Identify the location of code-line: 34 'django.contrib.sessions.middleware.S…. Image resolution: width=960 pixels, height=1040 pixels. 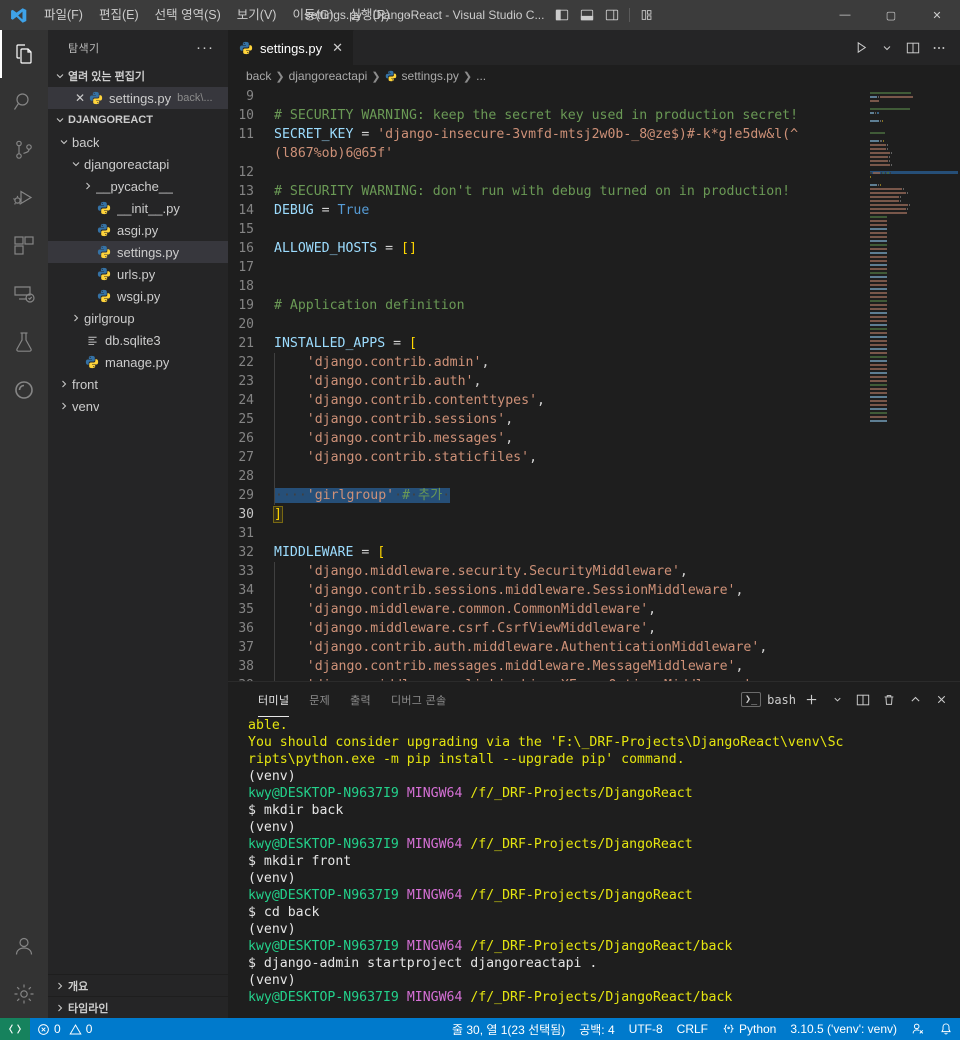
(548, 590).